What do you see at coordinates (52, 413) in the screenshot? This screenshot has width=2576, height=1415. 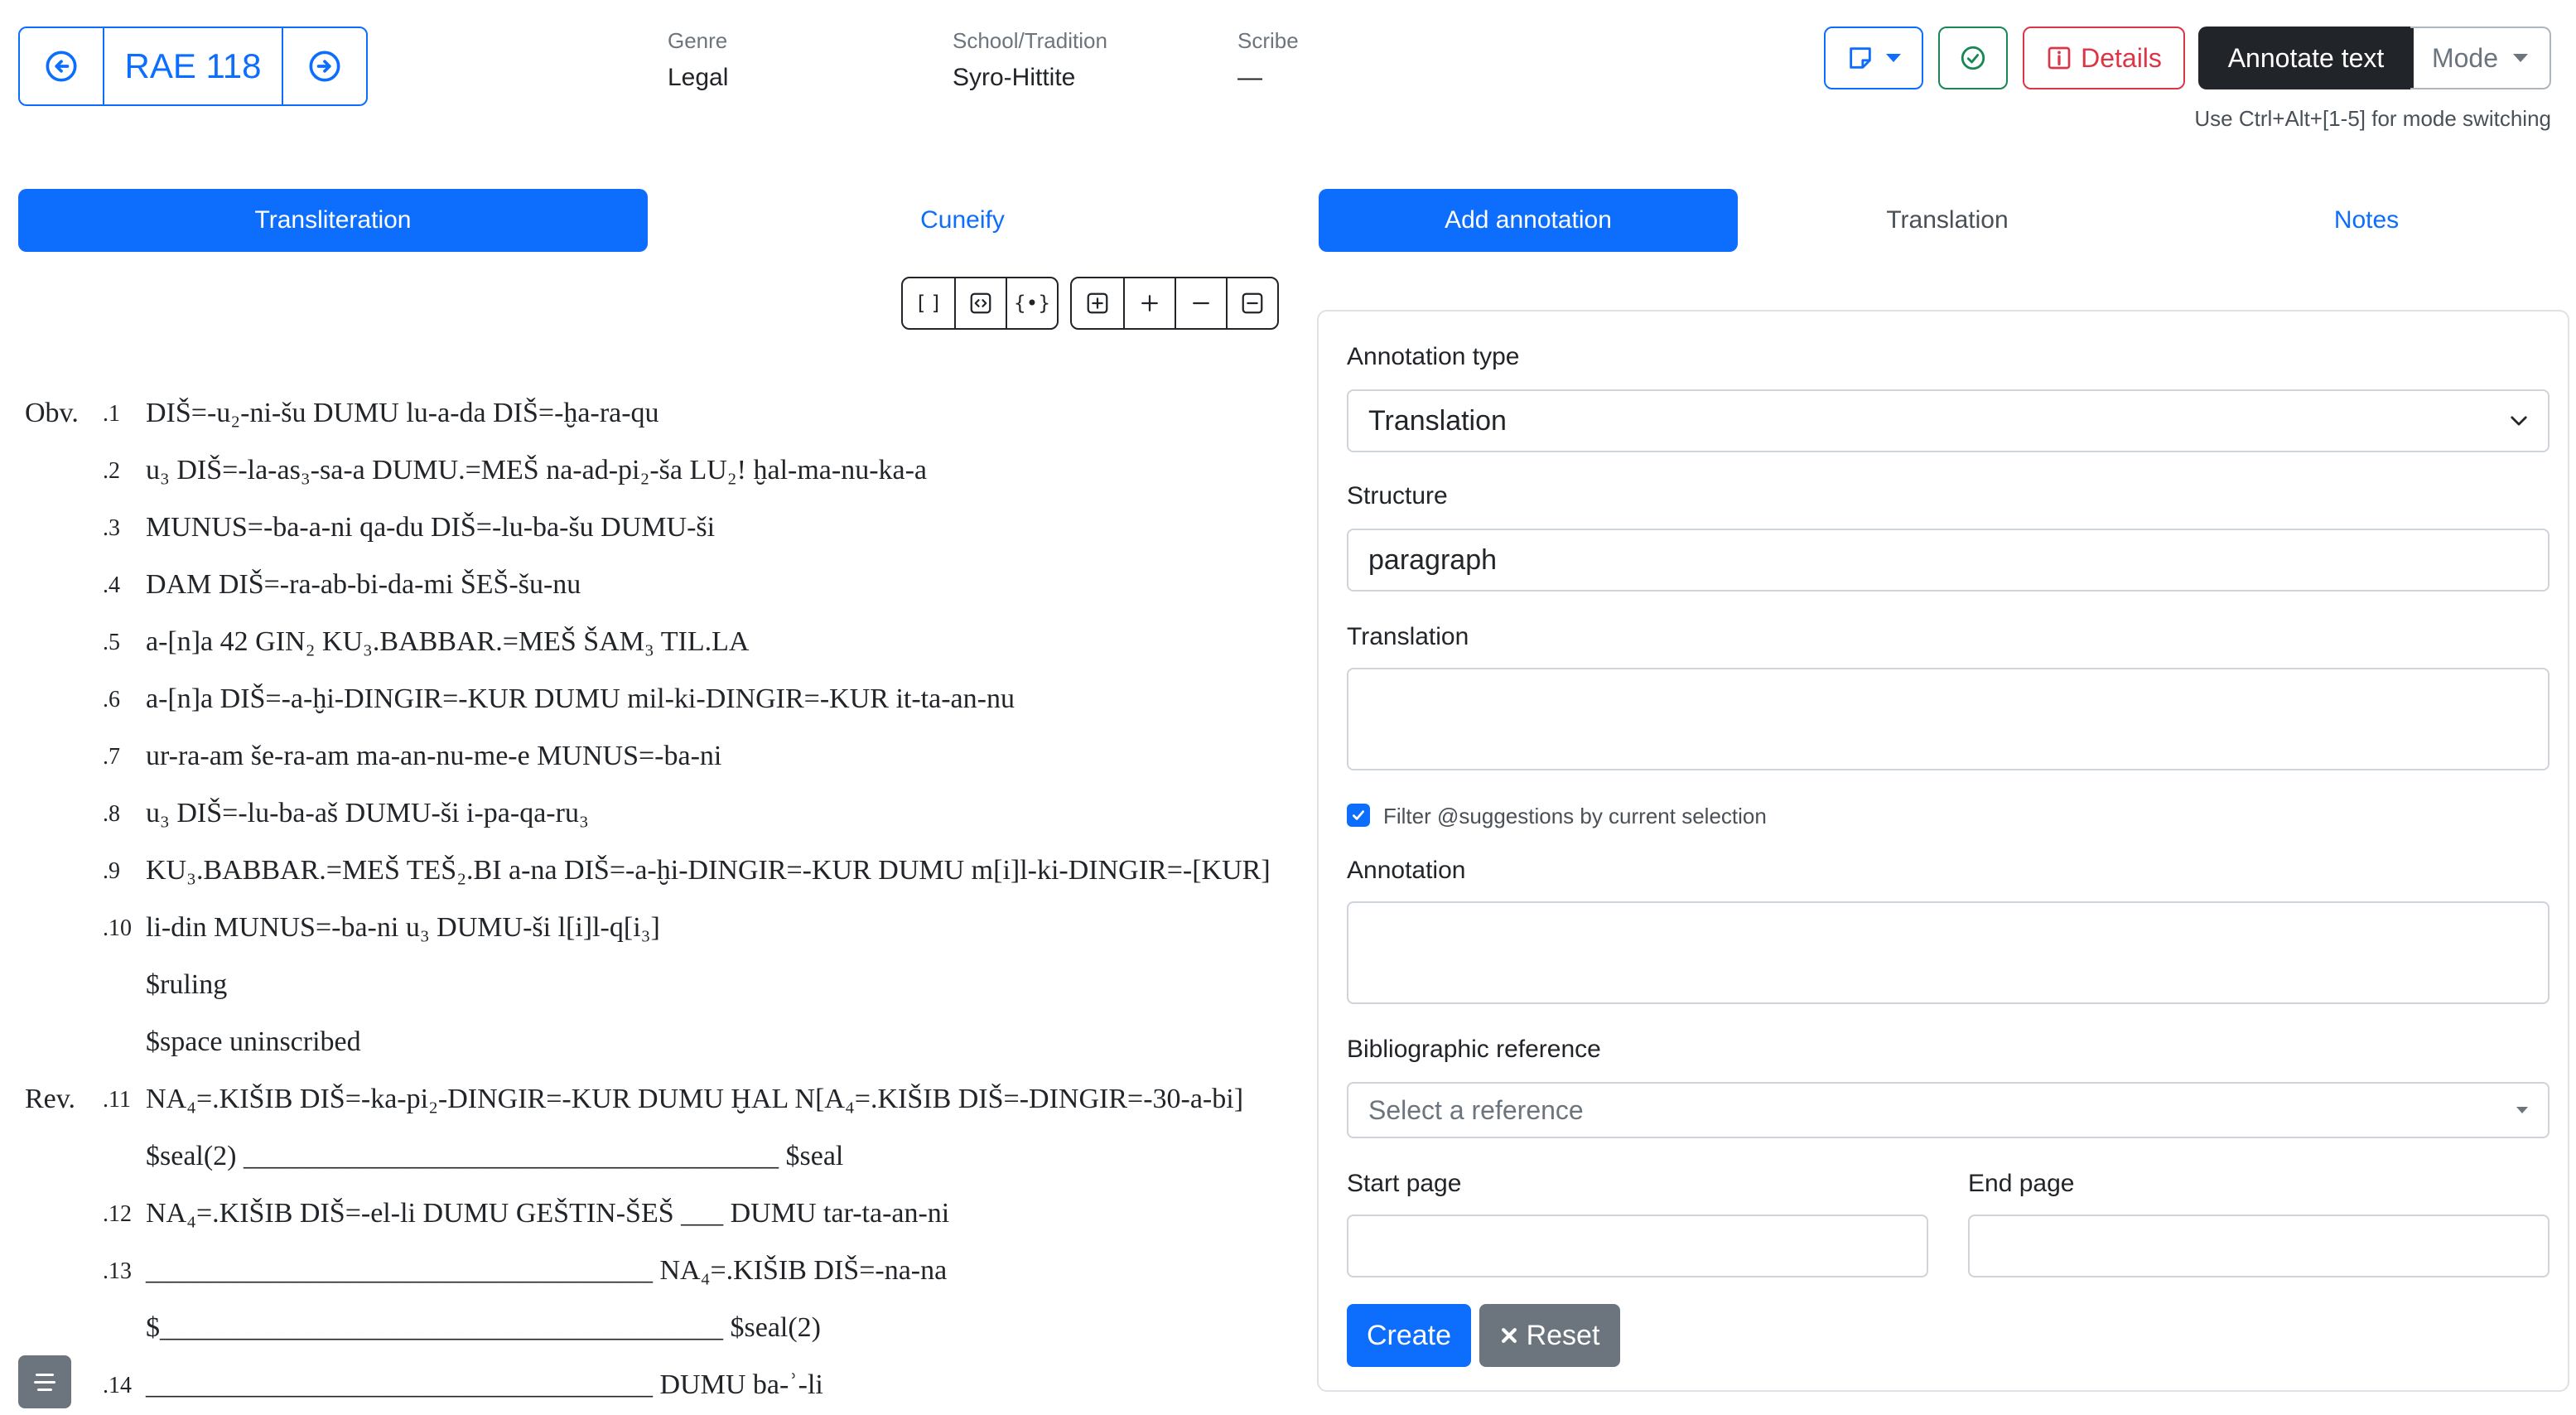 I see `surface-label: Obv.` at bounding box center [52, 413].